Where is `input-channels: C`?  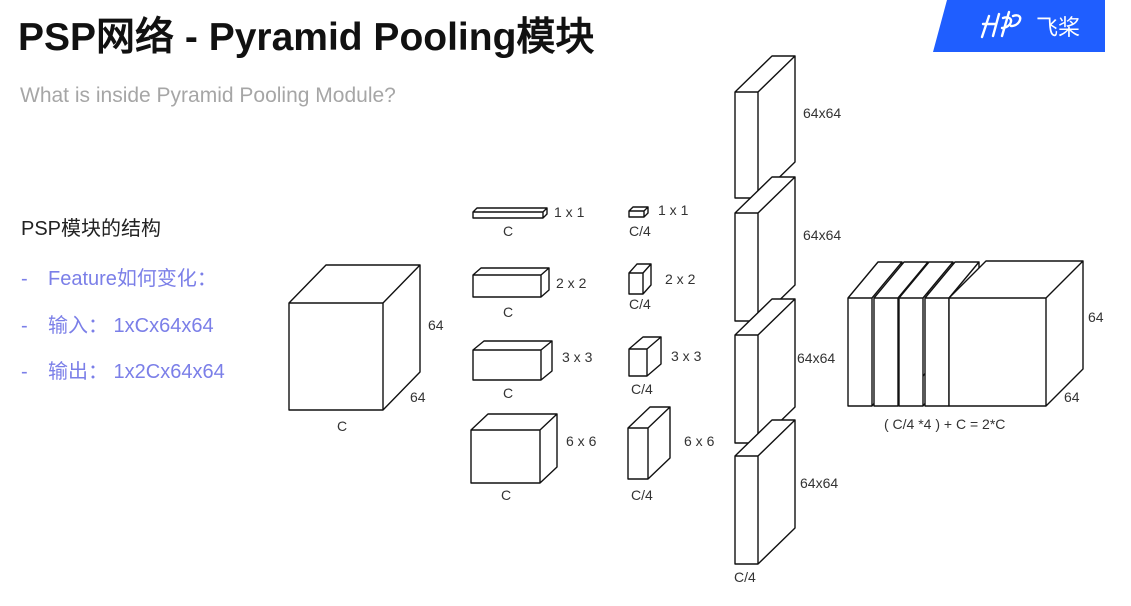 input-channels: C is located at coordinates (342, 426).